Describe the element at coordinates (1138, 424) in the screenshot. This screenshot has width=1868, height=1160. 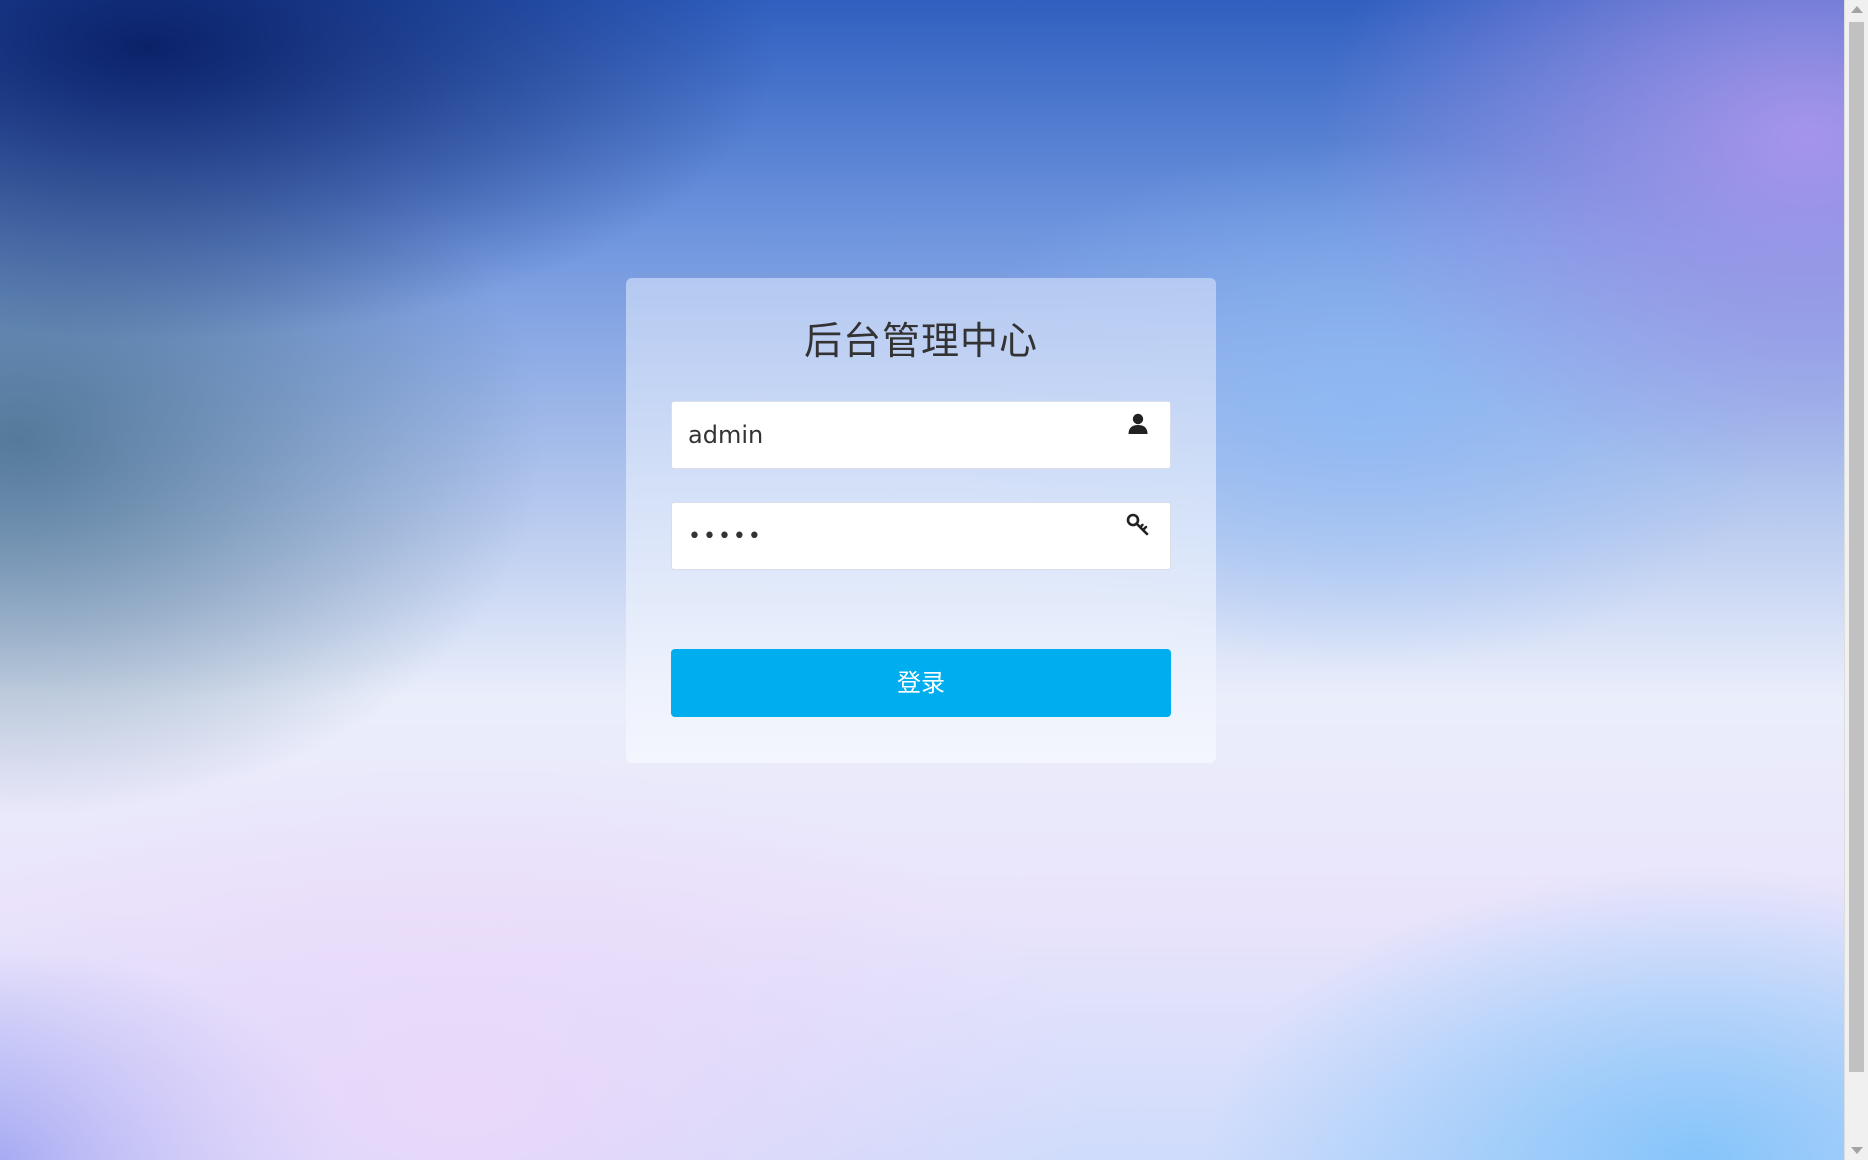
I see `user-icon` at that location.